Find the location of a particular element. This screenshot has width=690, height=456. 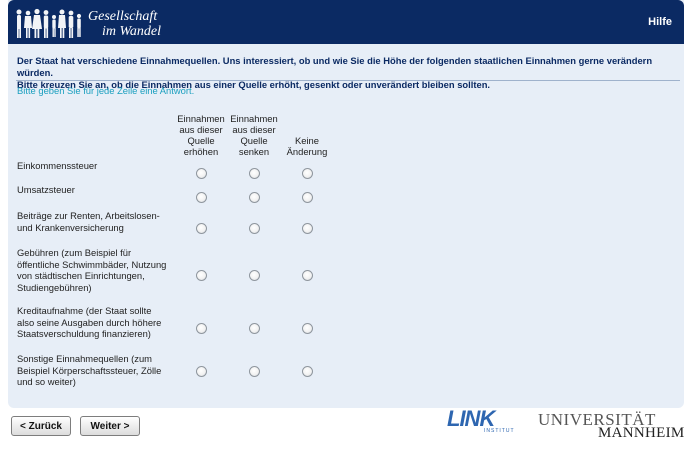

row-label-line: Kreditaufnahme (der Staat sollte is located at coordinates (84, 310).